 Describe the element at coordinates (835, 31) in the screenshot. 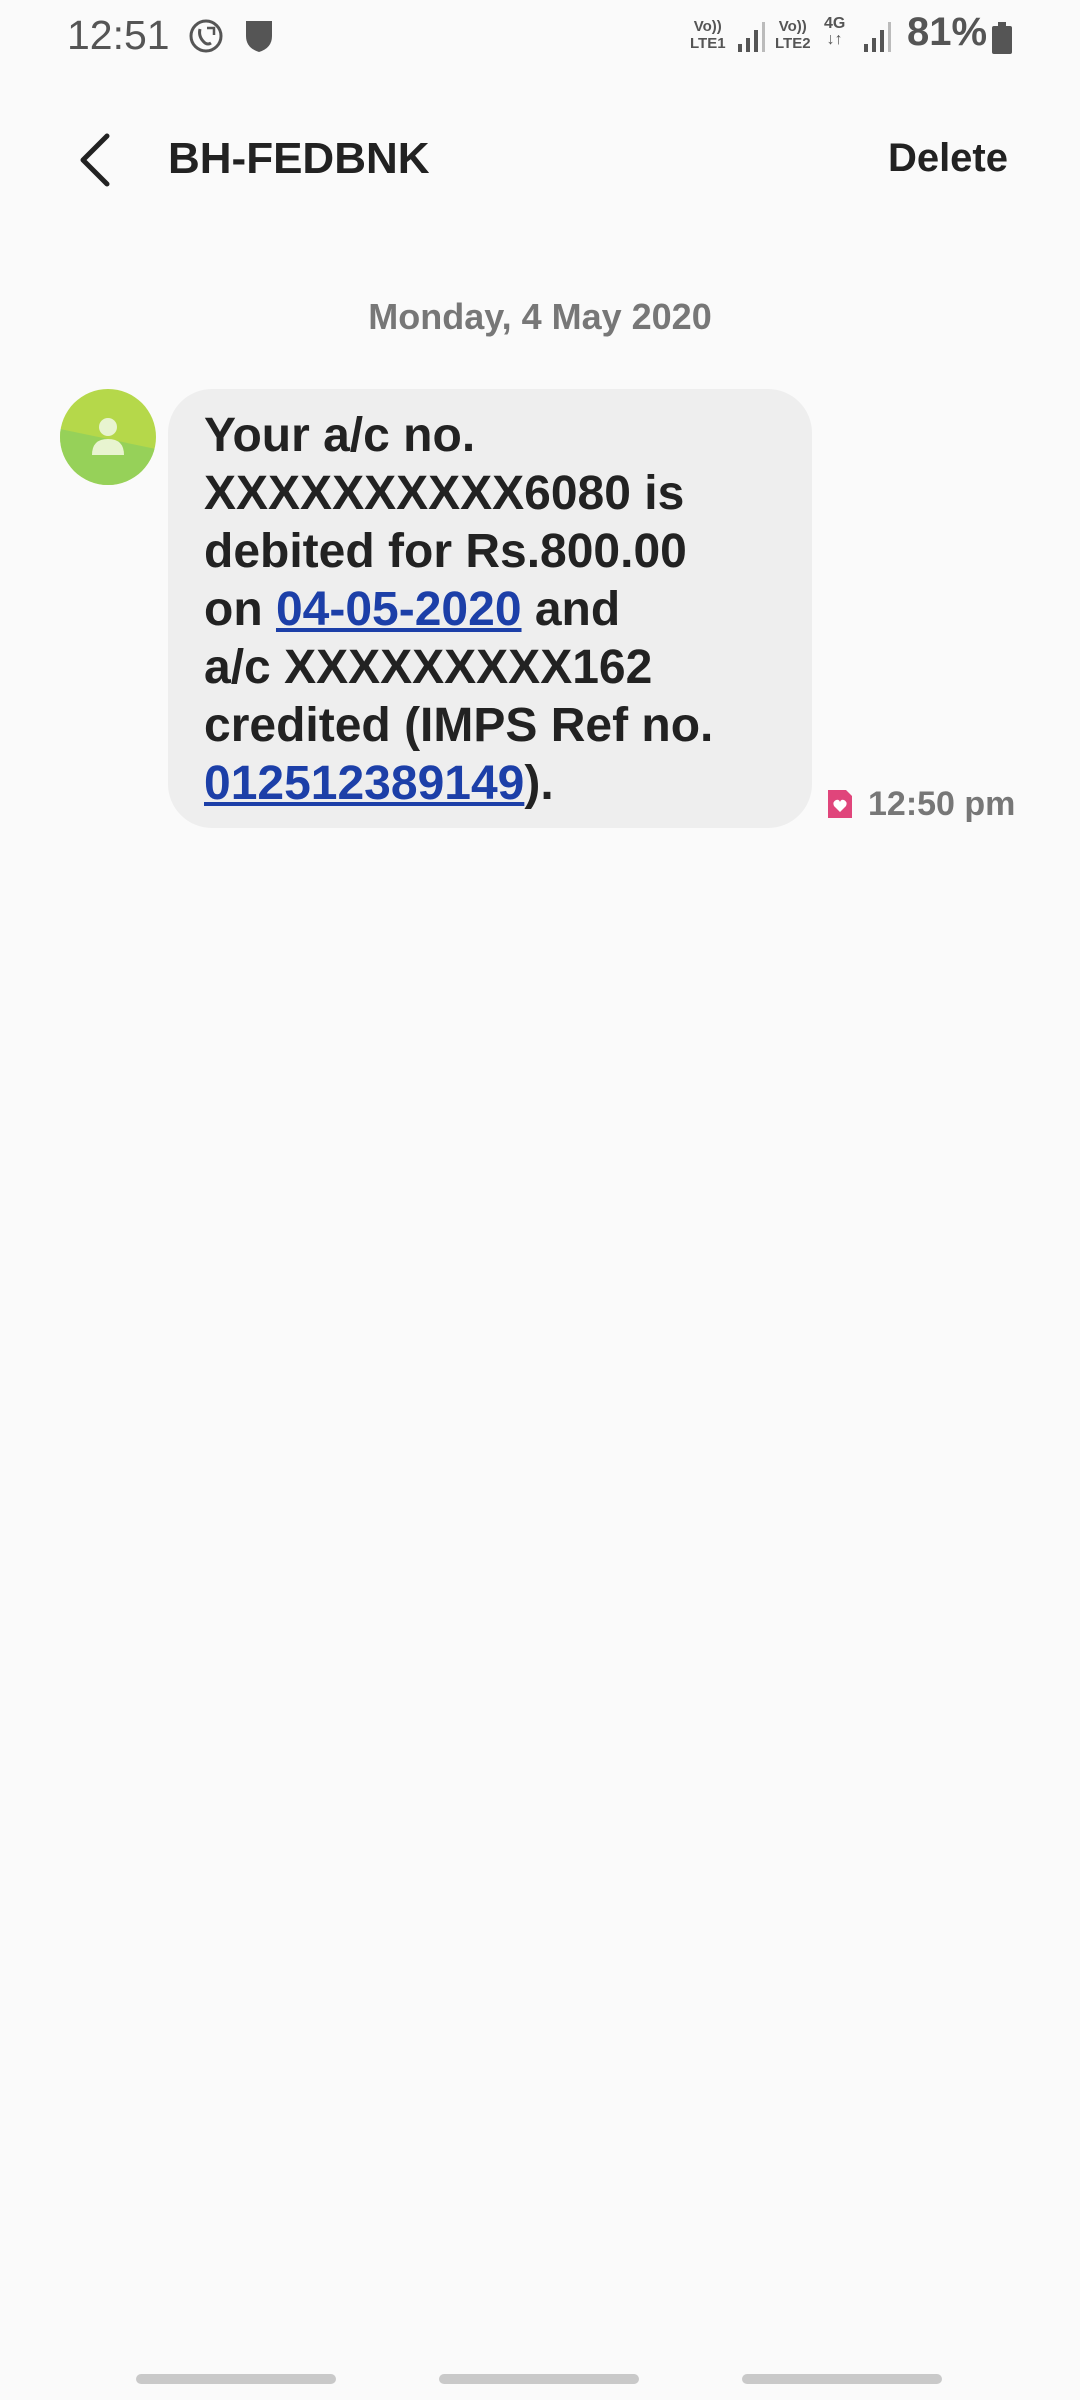

I see `network-type-indicator: 4G ↓↑` at that location.